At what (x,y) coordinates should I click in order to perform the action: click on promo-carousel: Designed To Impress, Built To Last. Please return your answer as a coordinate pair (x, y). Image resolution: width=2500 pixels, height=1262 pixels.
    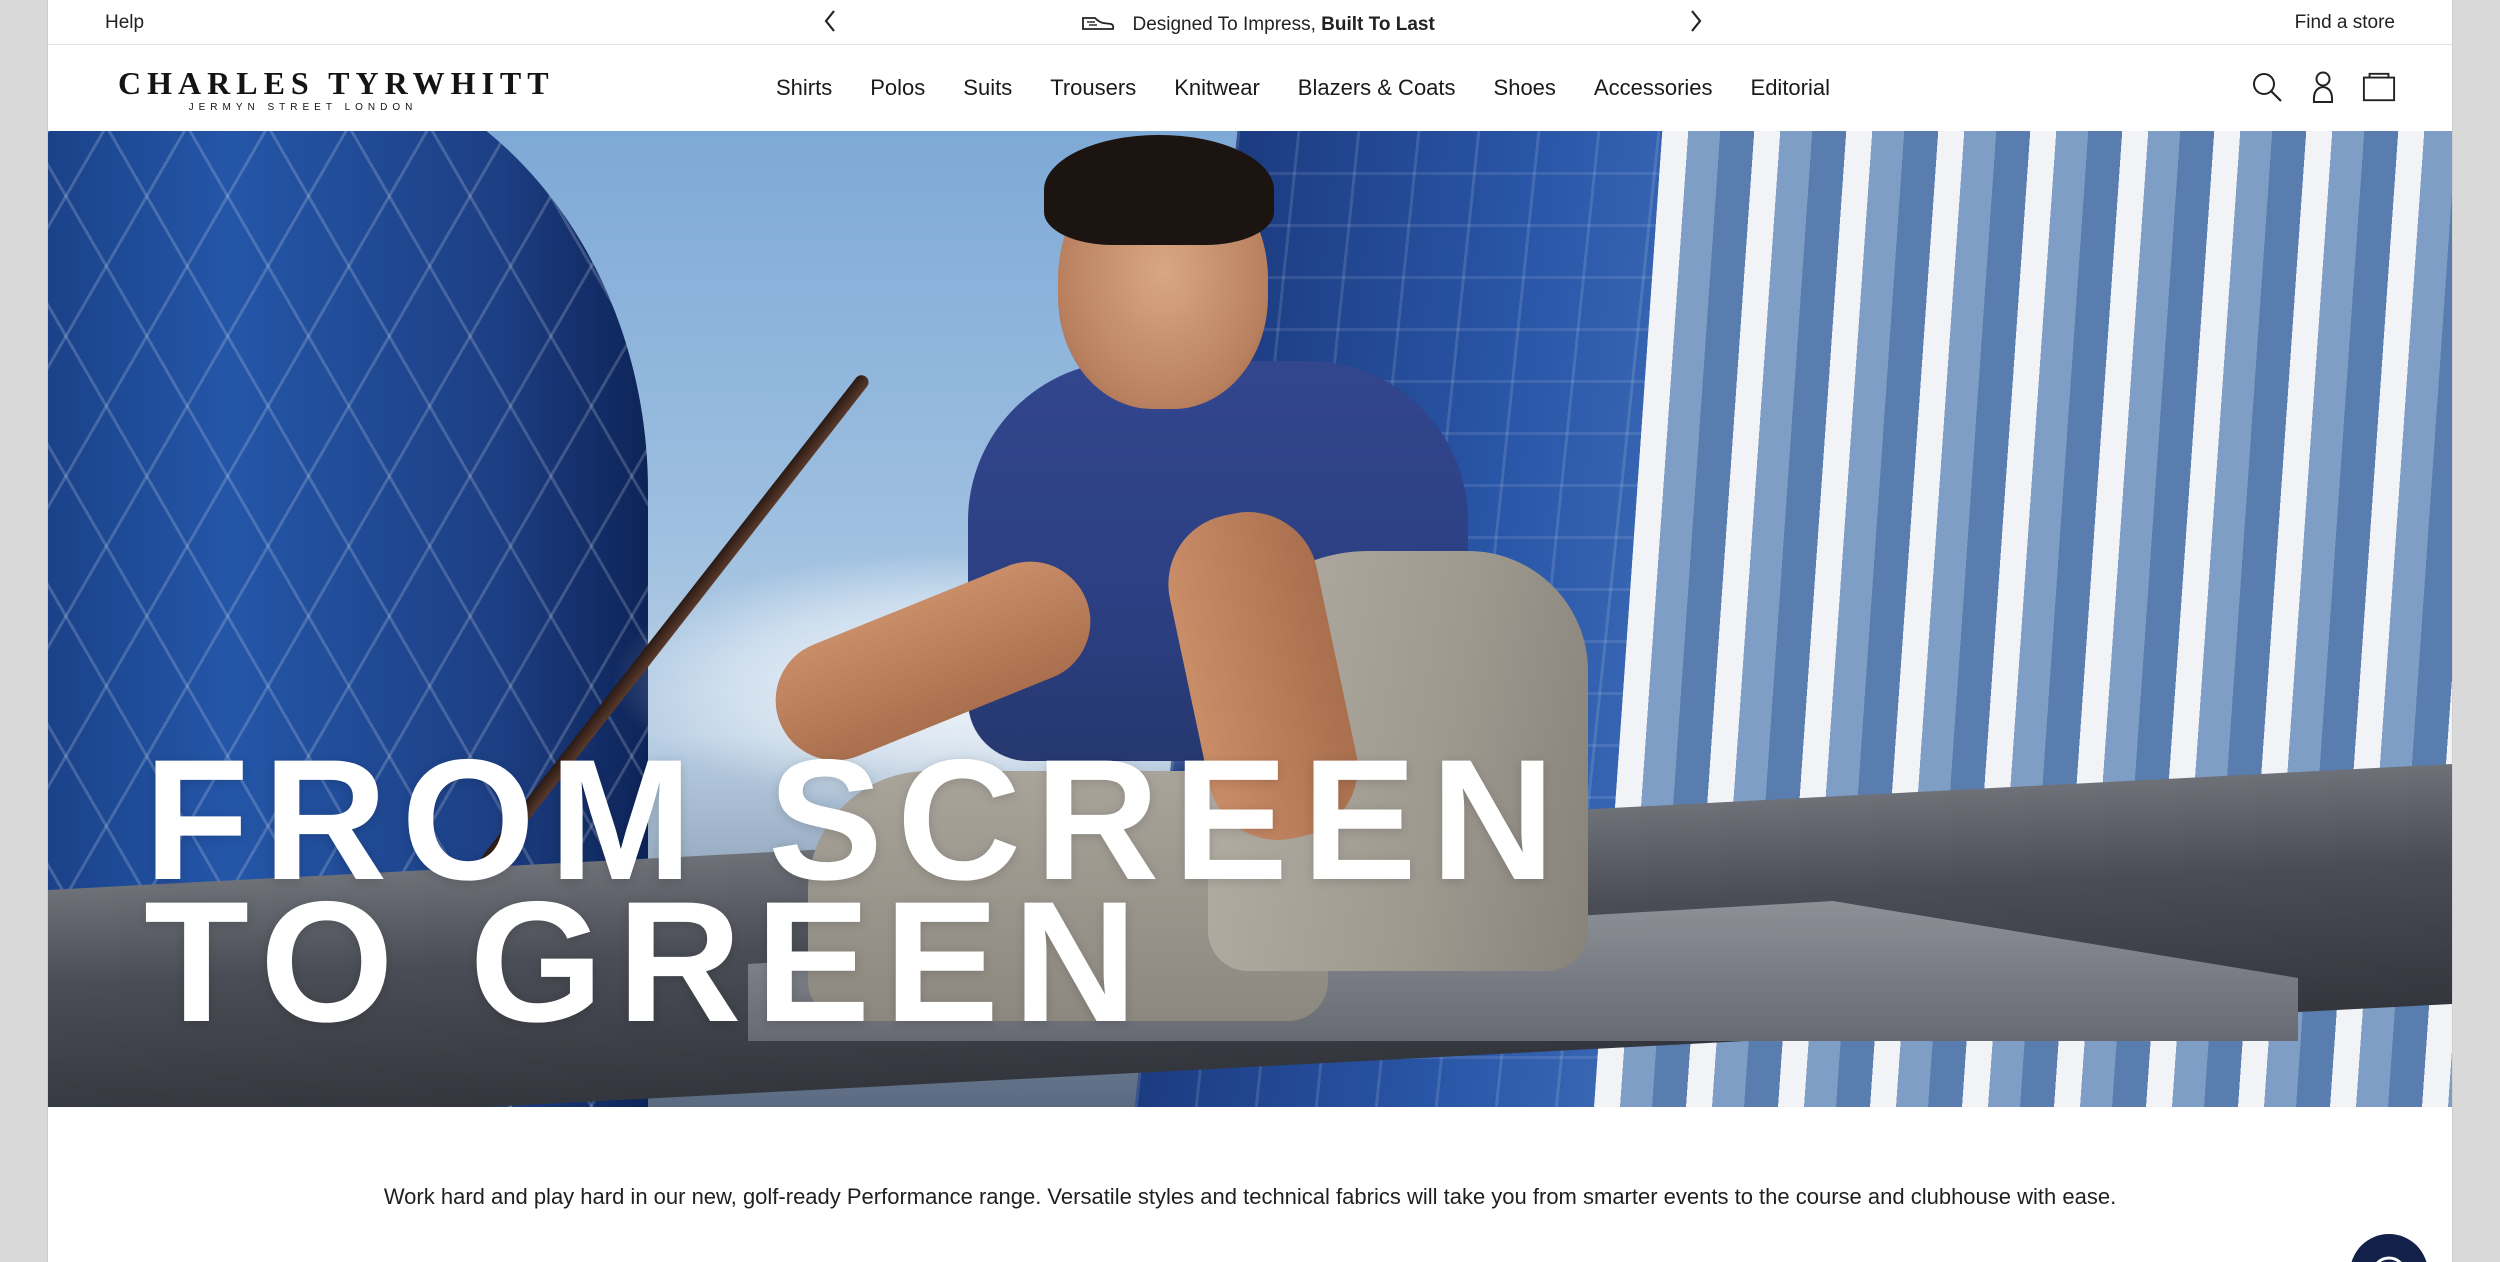
    Looking at the image, I should click on (1258, 22).